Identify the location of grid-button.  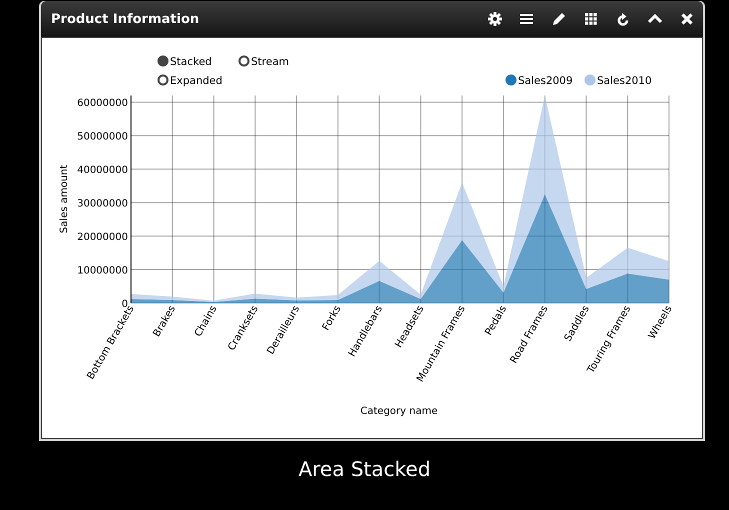
(590, 19).